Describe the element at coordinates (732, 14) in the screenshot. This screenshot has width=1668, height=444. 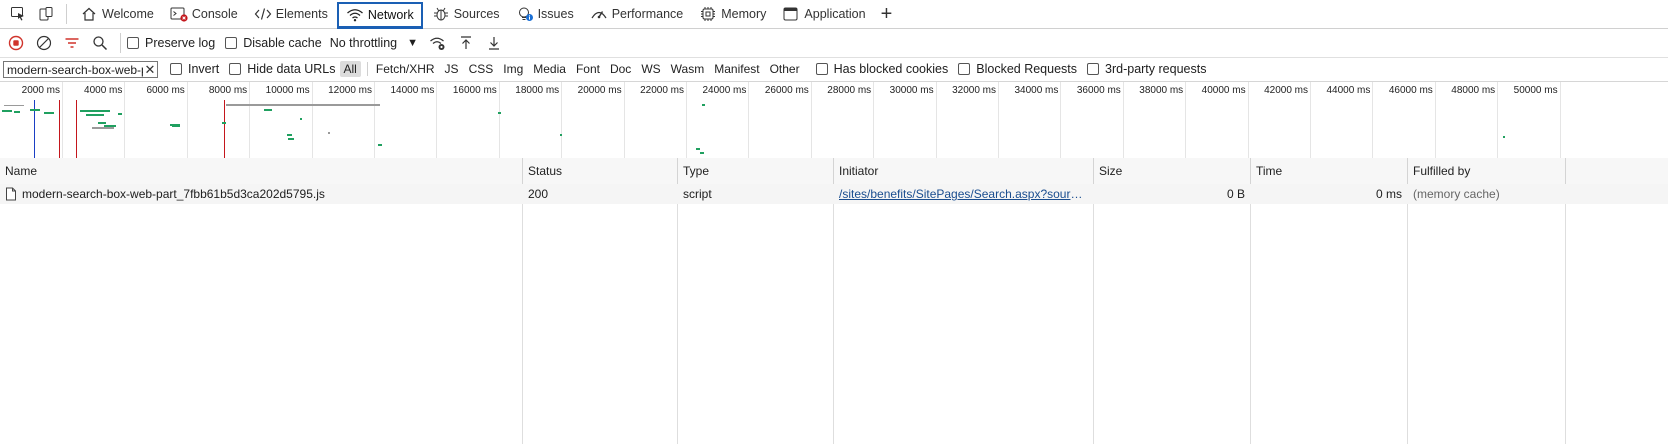
I see `tab-memory: Memory` at that location.